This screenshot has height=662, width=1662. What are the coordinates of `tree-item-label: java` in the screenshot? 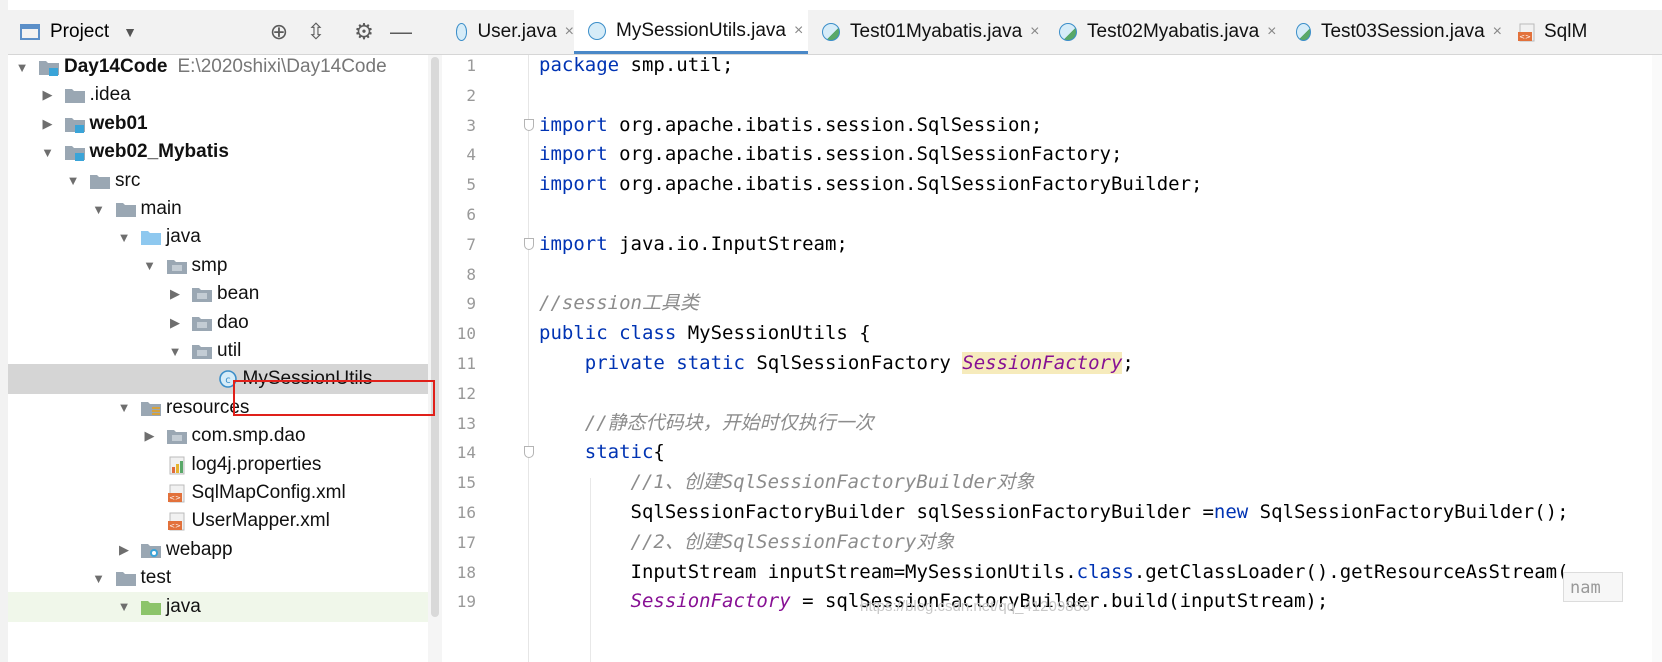 It's located at (183, 606).